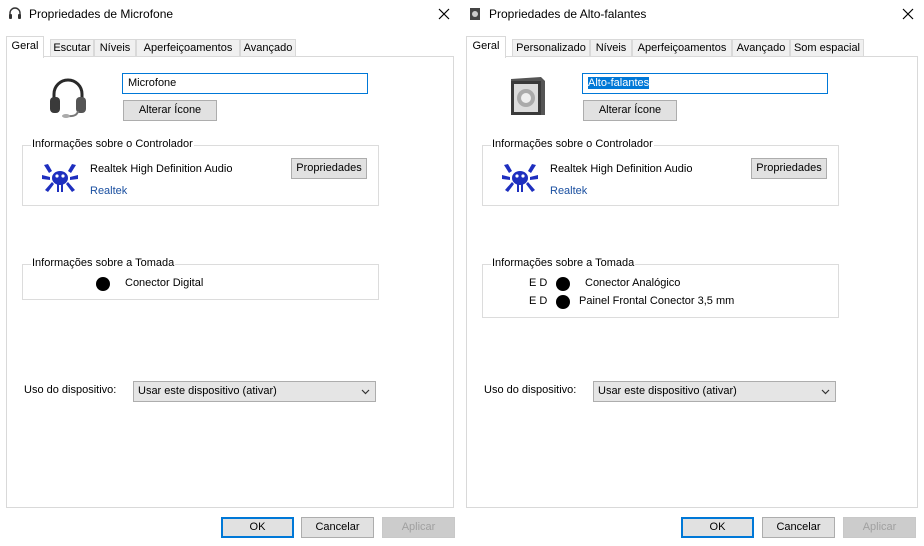 Image resolution: width=924 pixels, height=546 pixels. I want to click on jack-connector-label: Painel Frontal Conector 3,5 mm, so click(657, 301).